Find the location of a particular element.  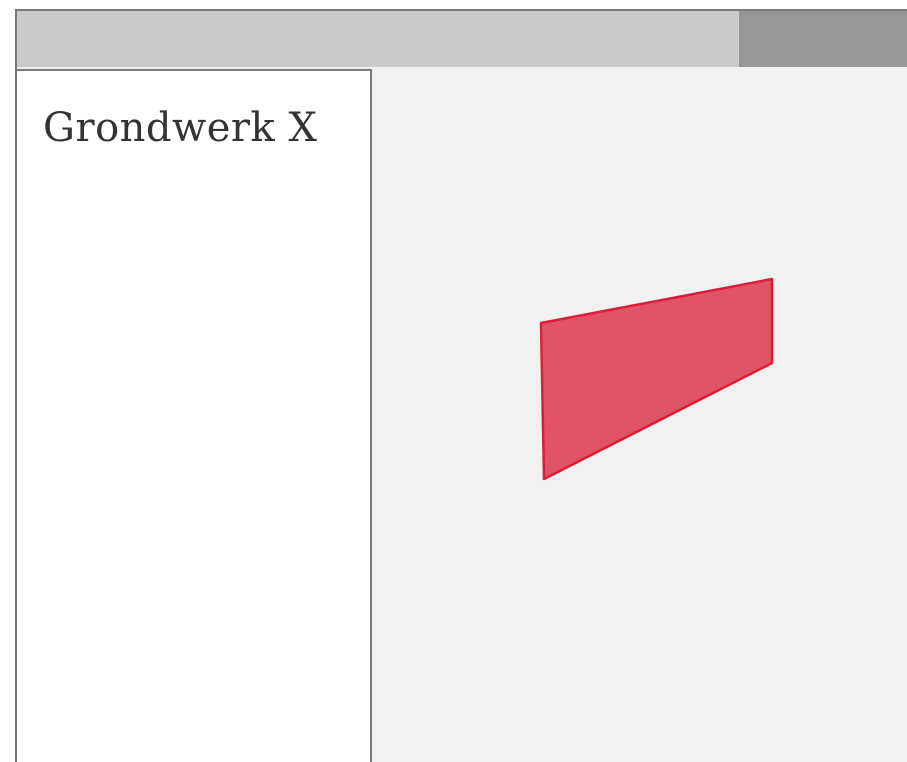

red-quadrilateral-shape is located at coordinates (656, 379).